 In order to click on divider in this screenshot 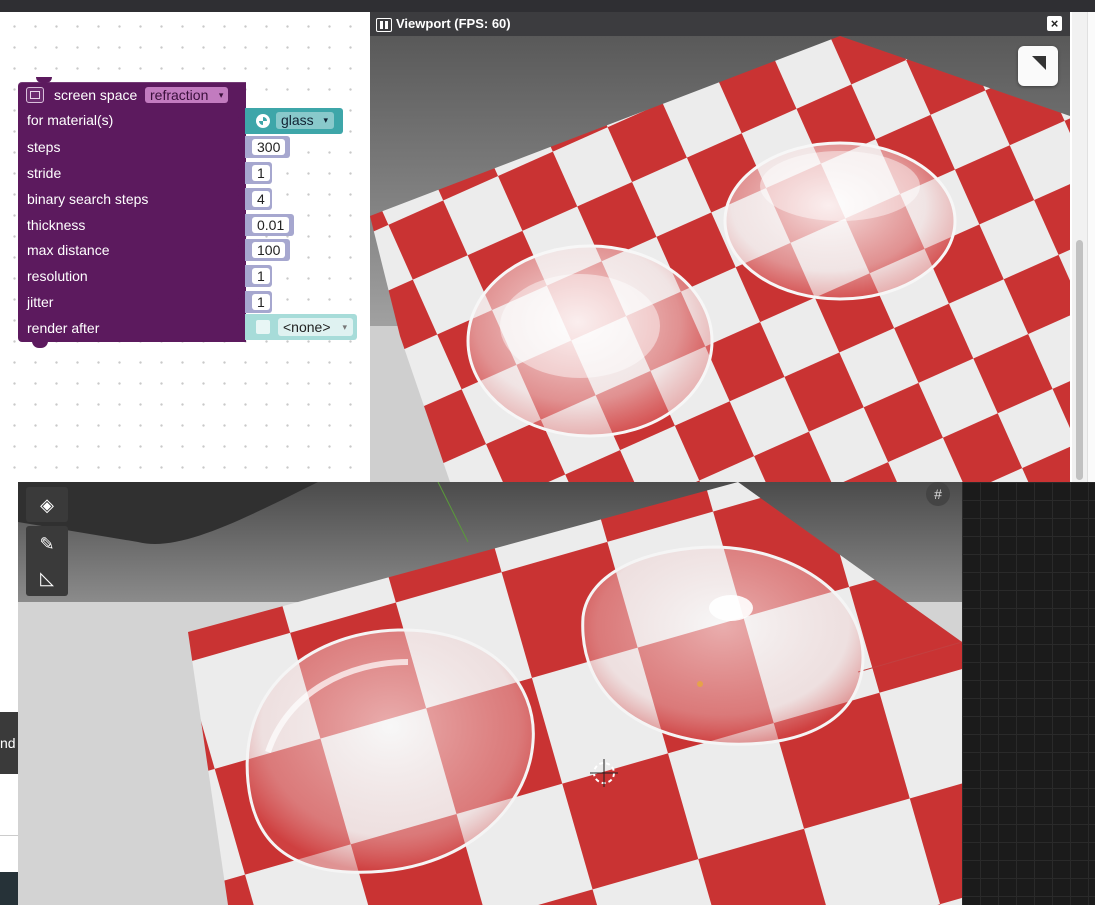, I will do `click(9, 835)`.